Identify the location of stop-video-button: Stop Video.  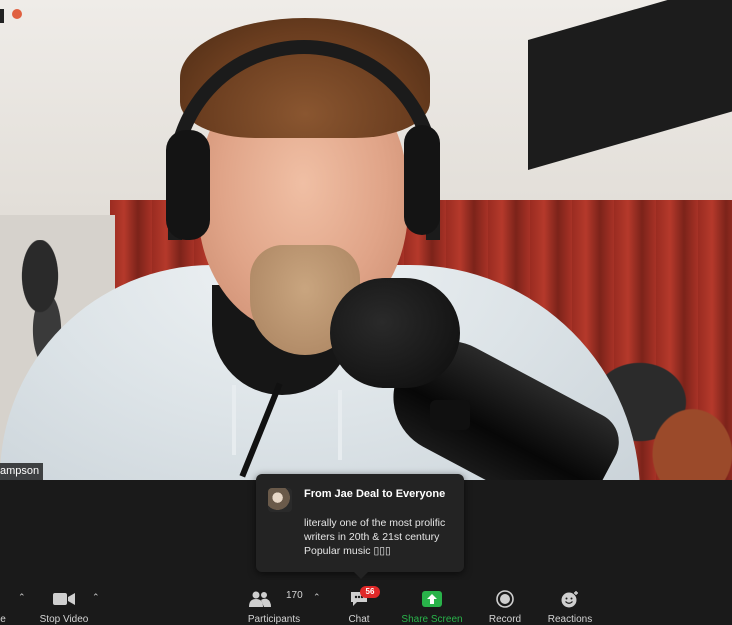
(64, 602).